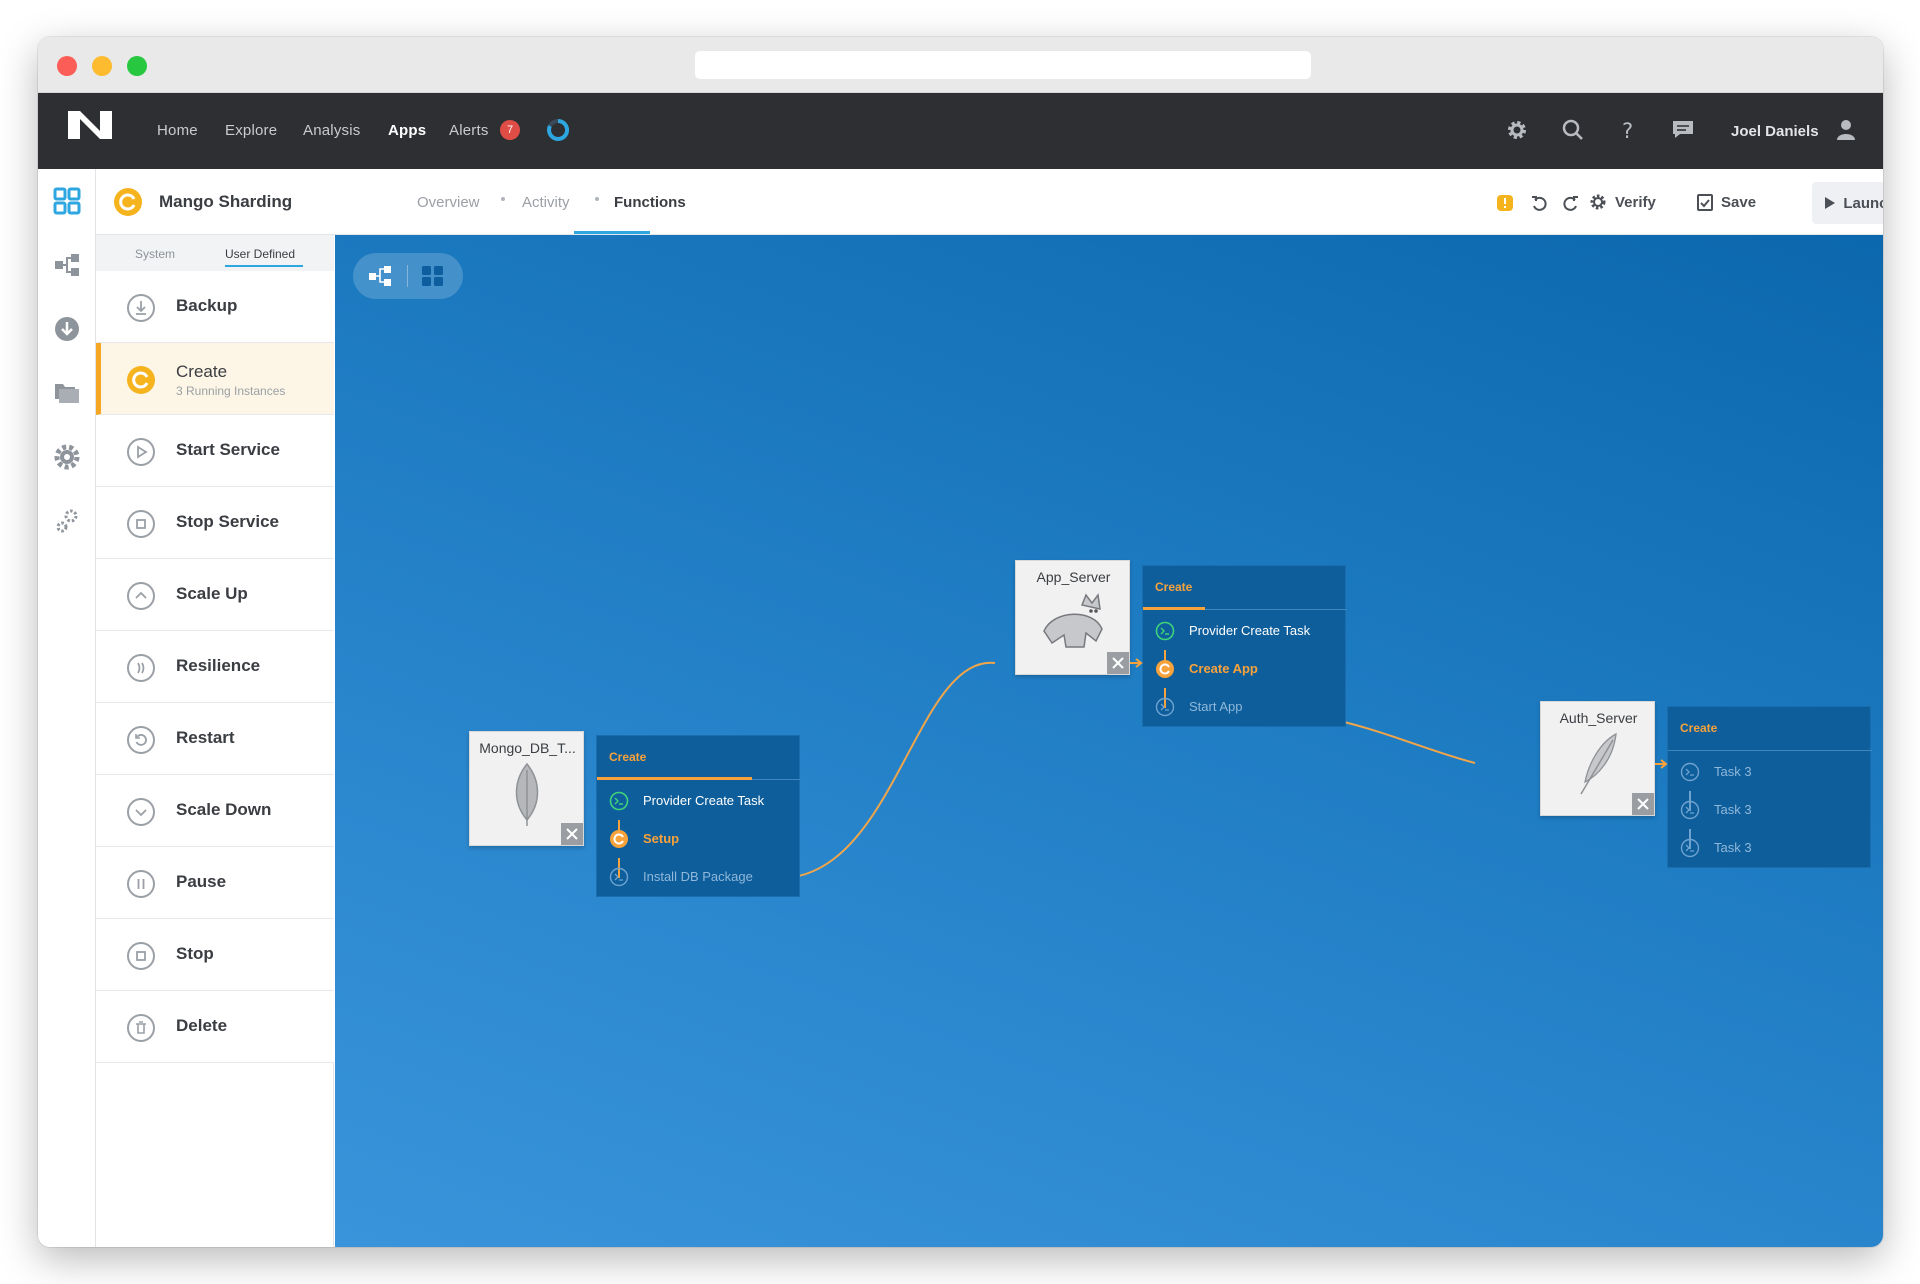 The width and height of the screenshot is (1920, 1284). What do you see at coordinates (699, 758) in the screenshot?
I see `task-card-header: Create` at bounding box center [699, 758].